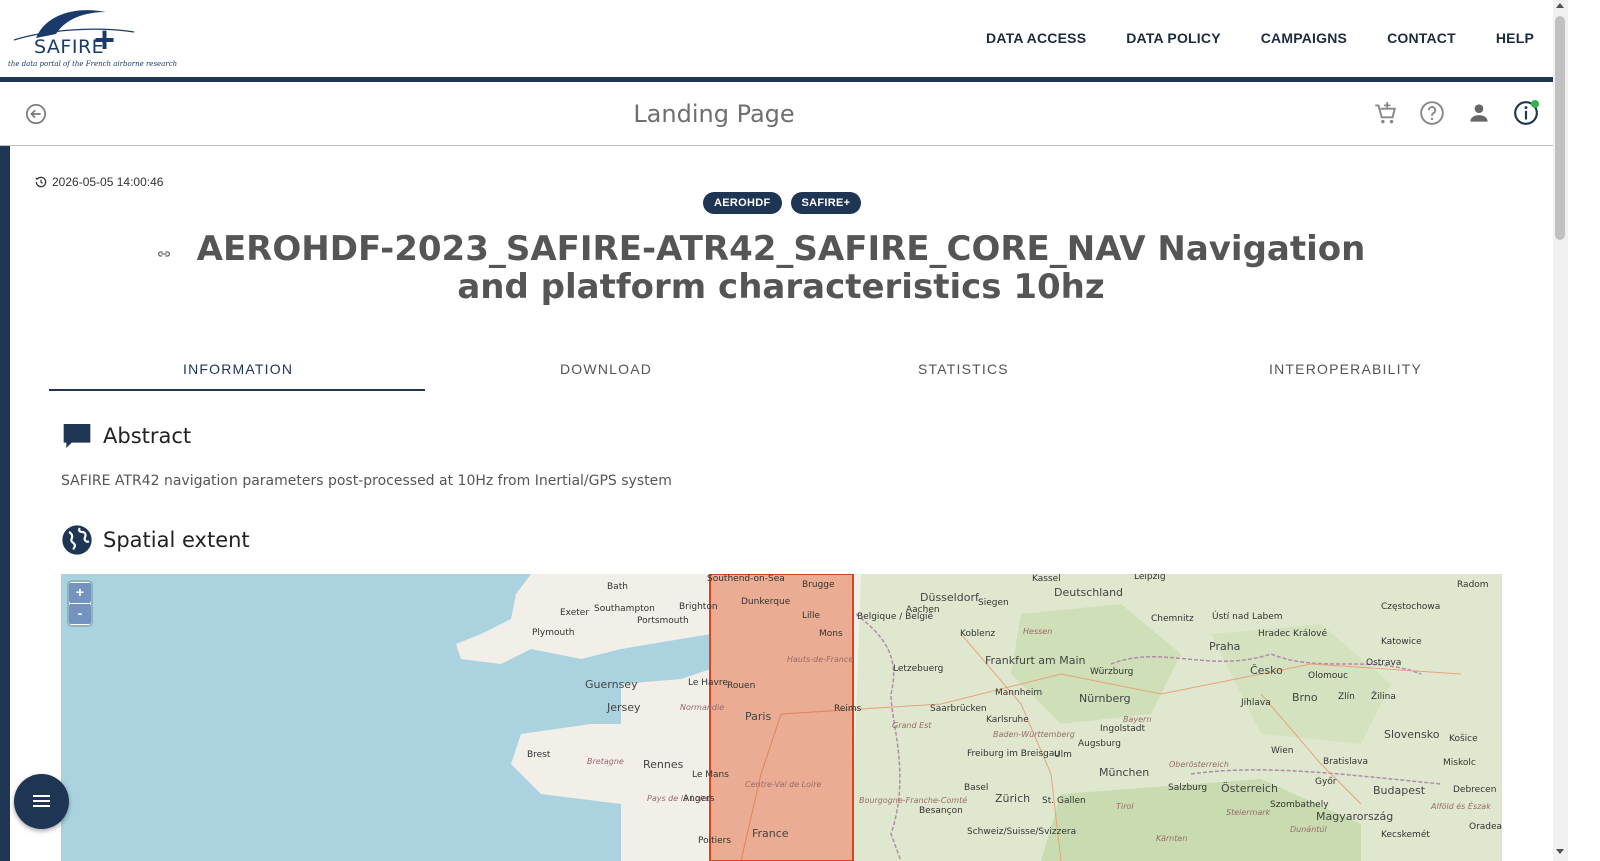 Image resolution: width=1600 pixels, height=861 pixels. I want to click on help-icon, so click(1432, 113).